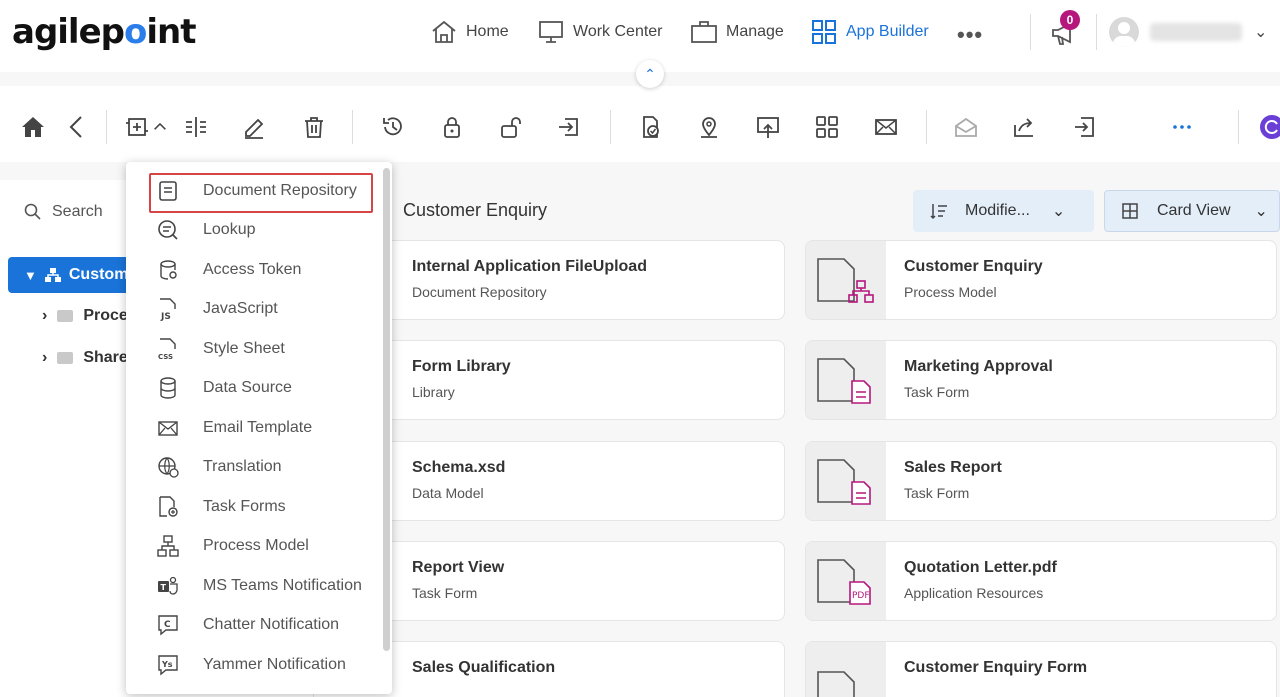 The image size is (1280, 697). What do you see at coordinates (274, 664) in the screenshot?
I see `menu-item-label: Yammer Notification` at bounding box center [274, 664].